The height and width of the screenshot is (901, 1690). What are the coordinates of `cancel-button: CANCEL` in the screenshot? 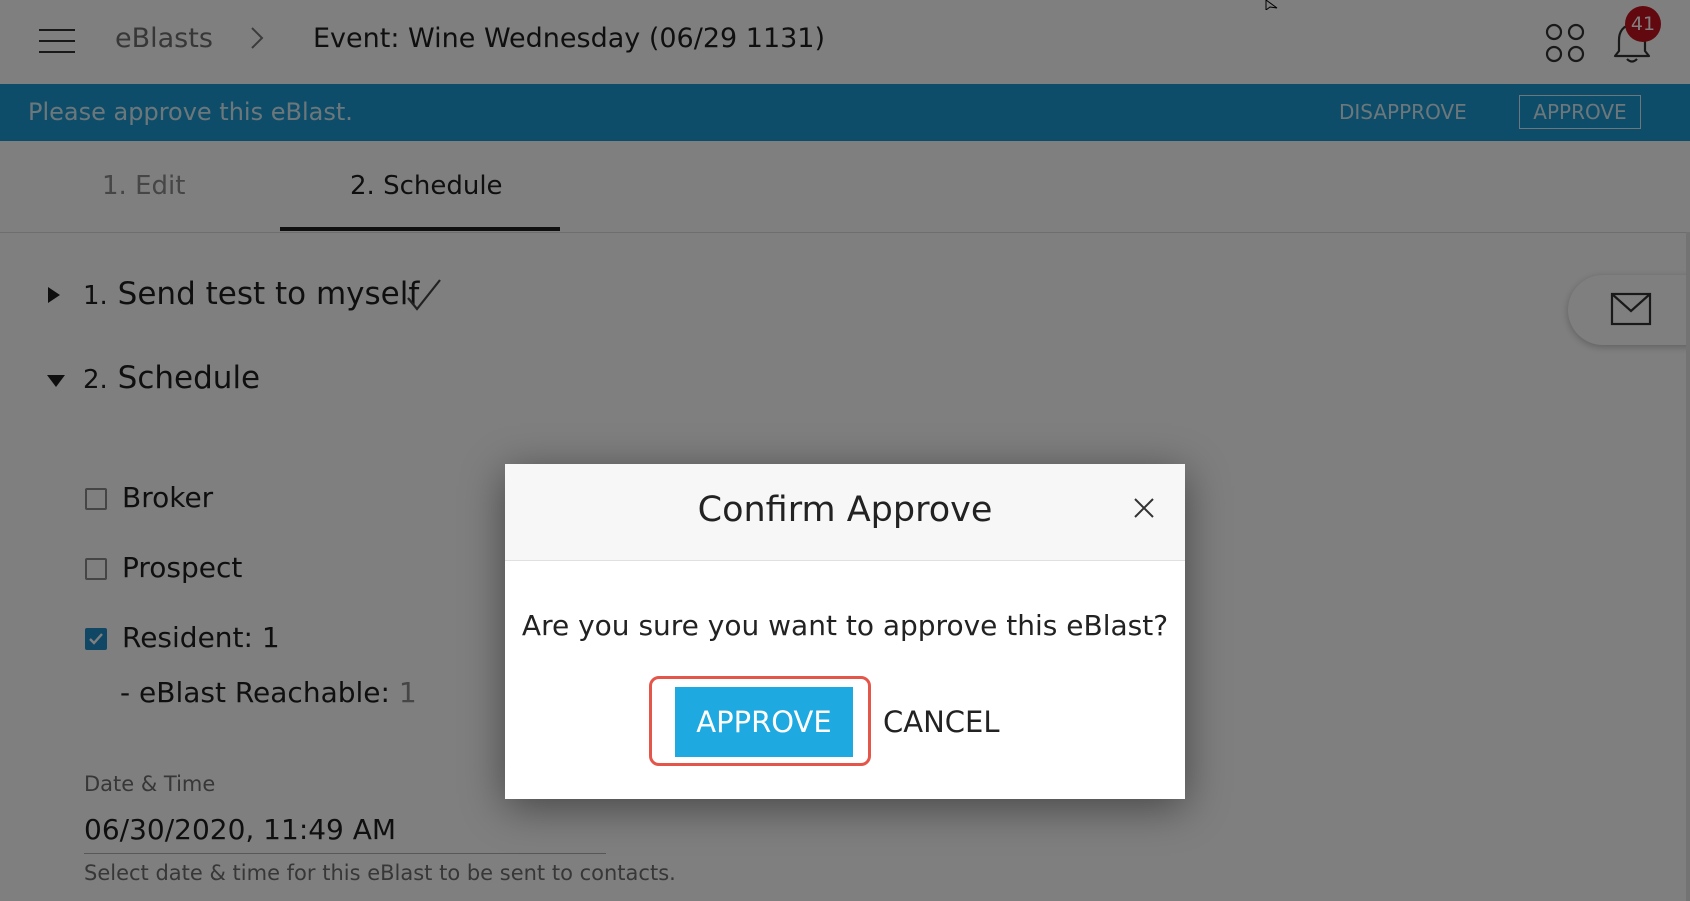 It's located at (941, 722).